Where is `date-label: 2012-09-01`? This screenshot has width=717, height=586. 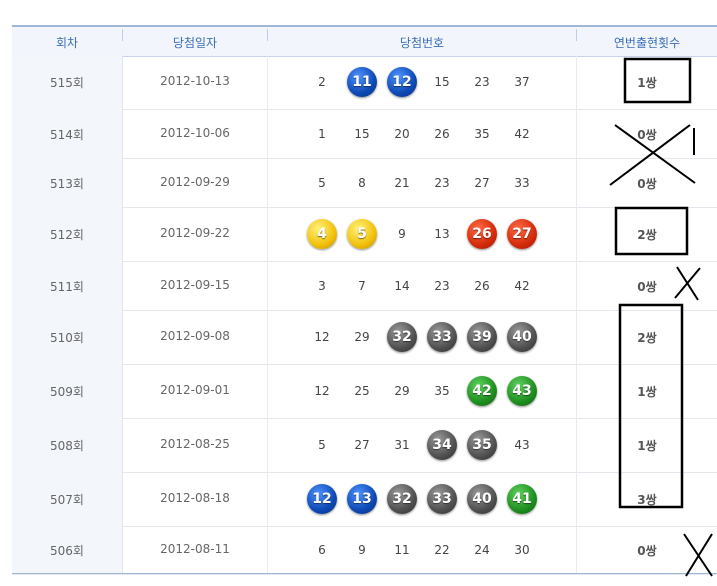 date-label: 2012-09-01 is located at coordinates (195, 390).